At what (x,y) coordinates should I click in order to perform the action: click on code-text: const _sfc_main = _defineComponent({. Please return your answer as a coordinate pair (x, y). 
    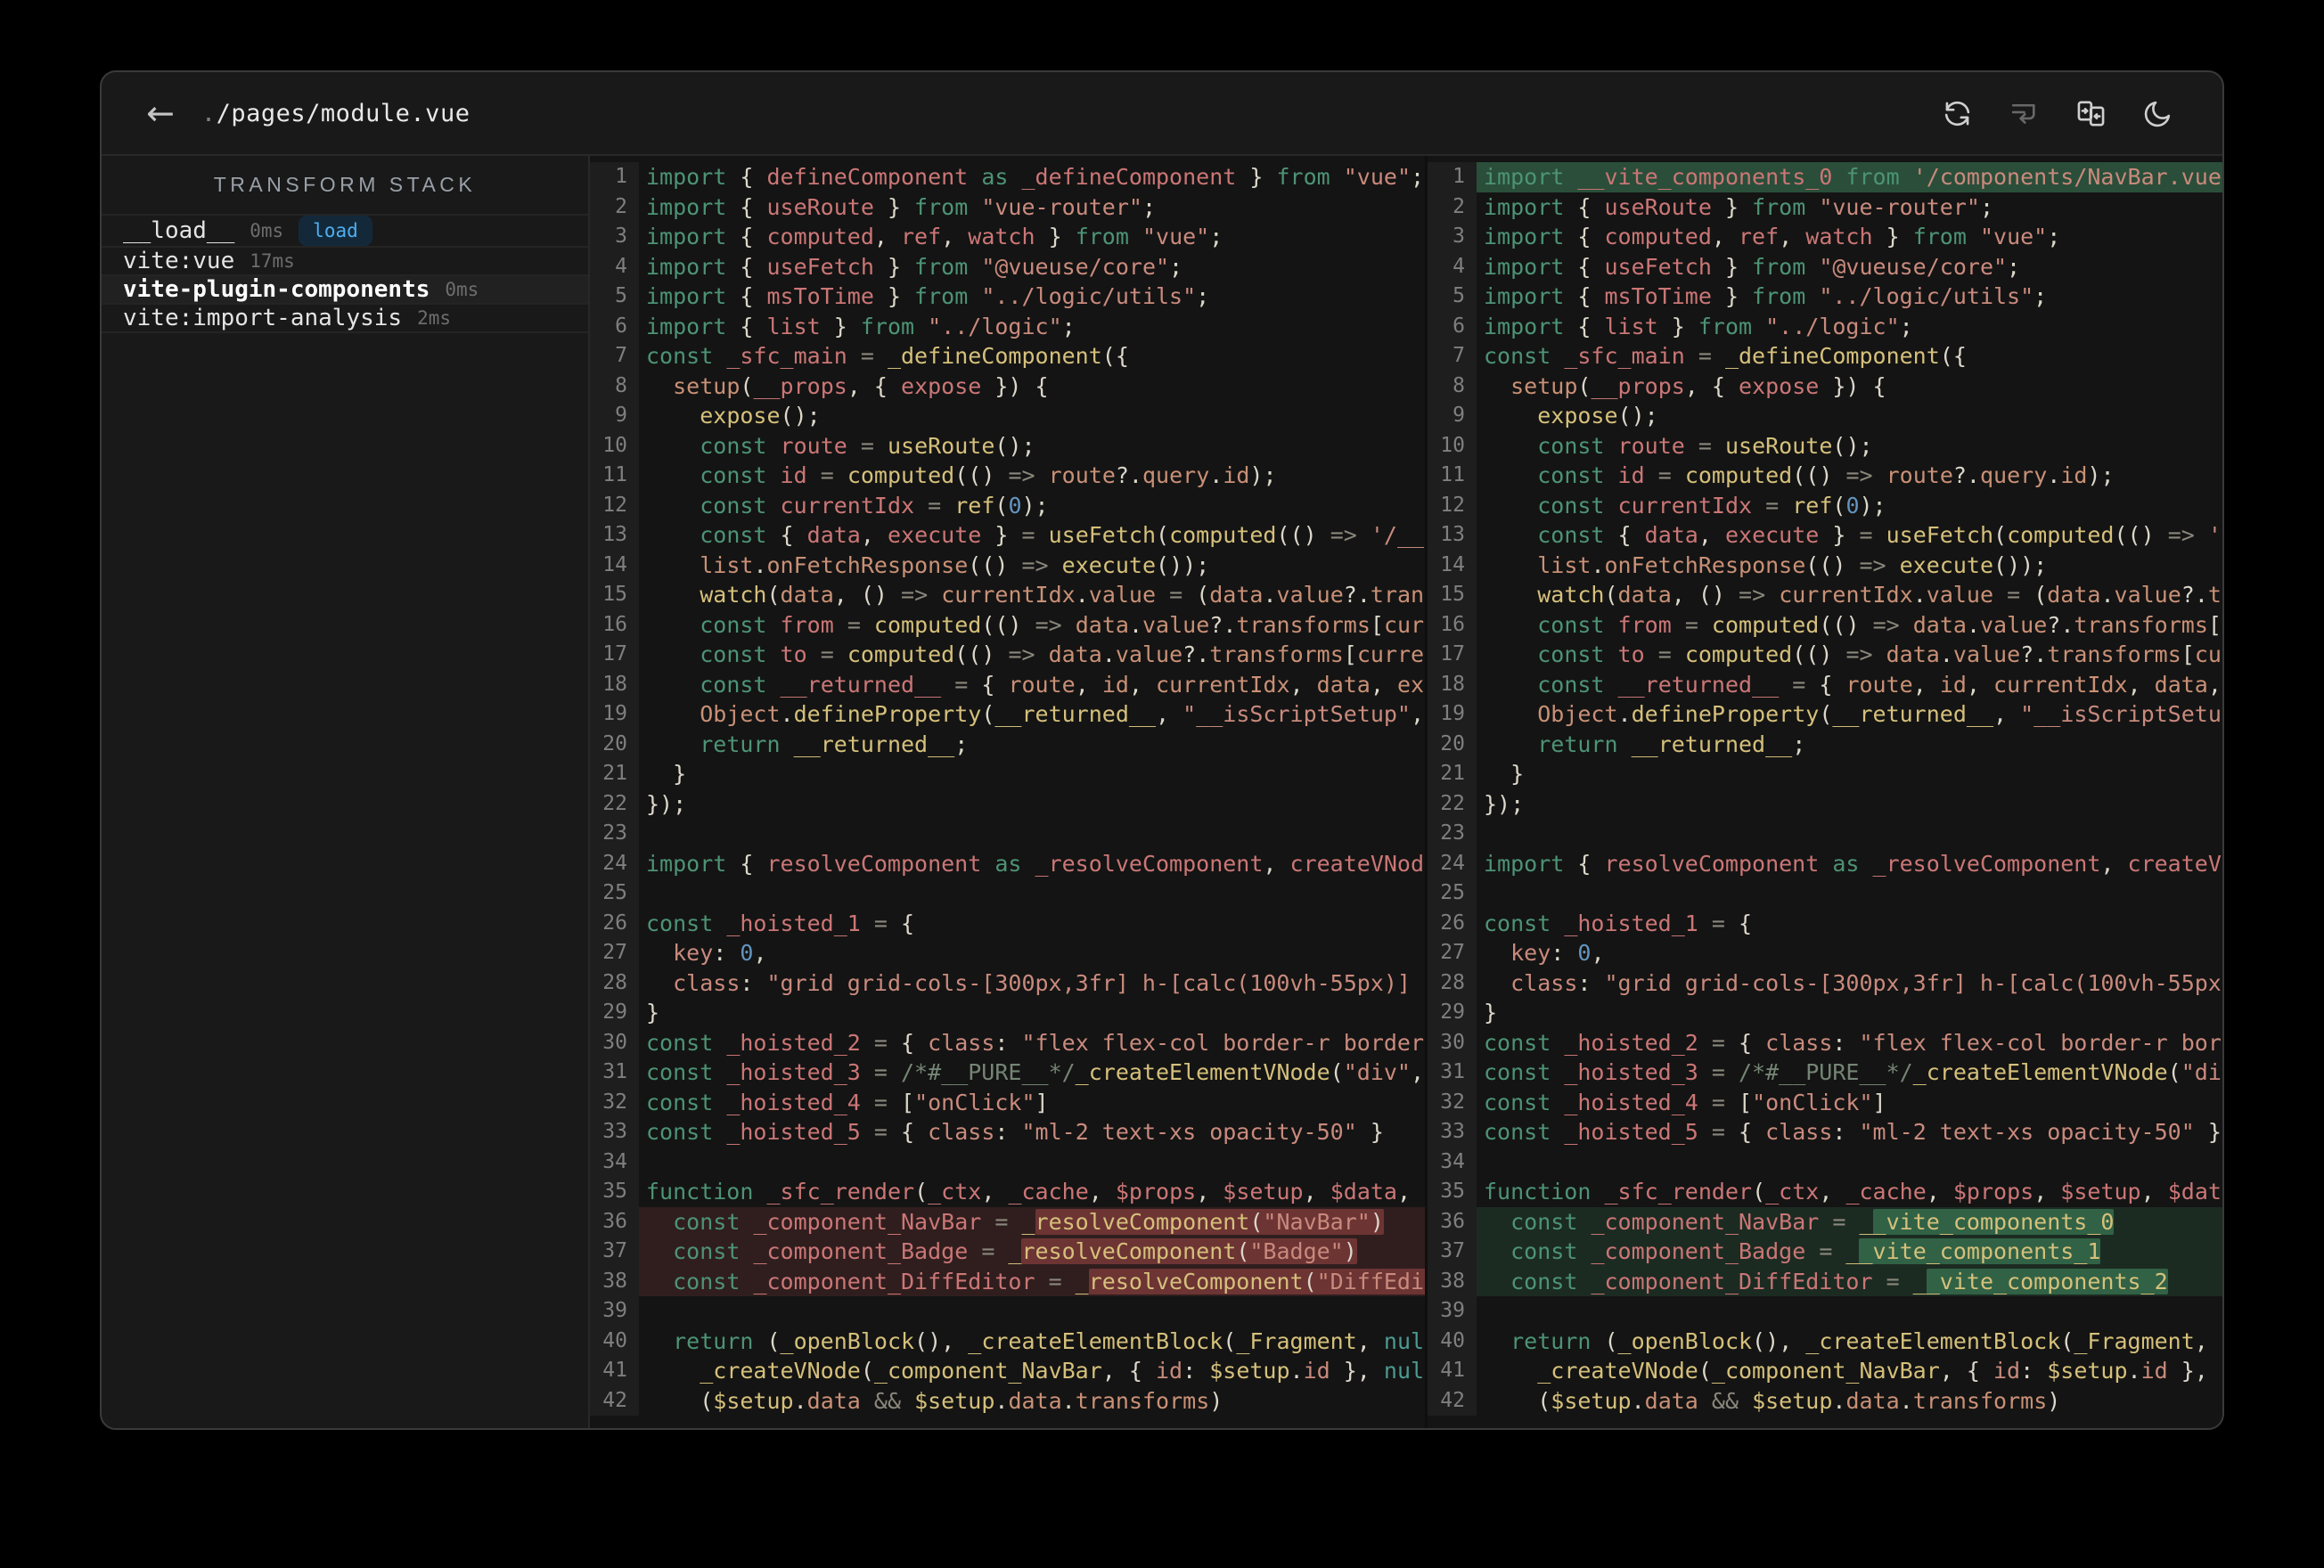
    Looking at the image, I should click on (887, 356).